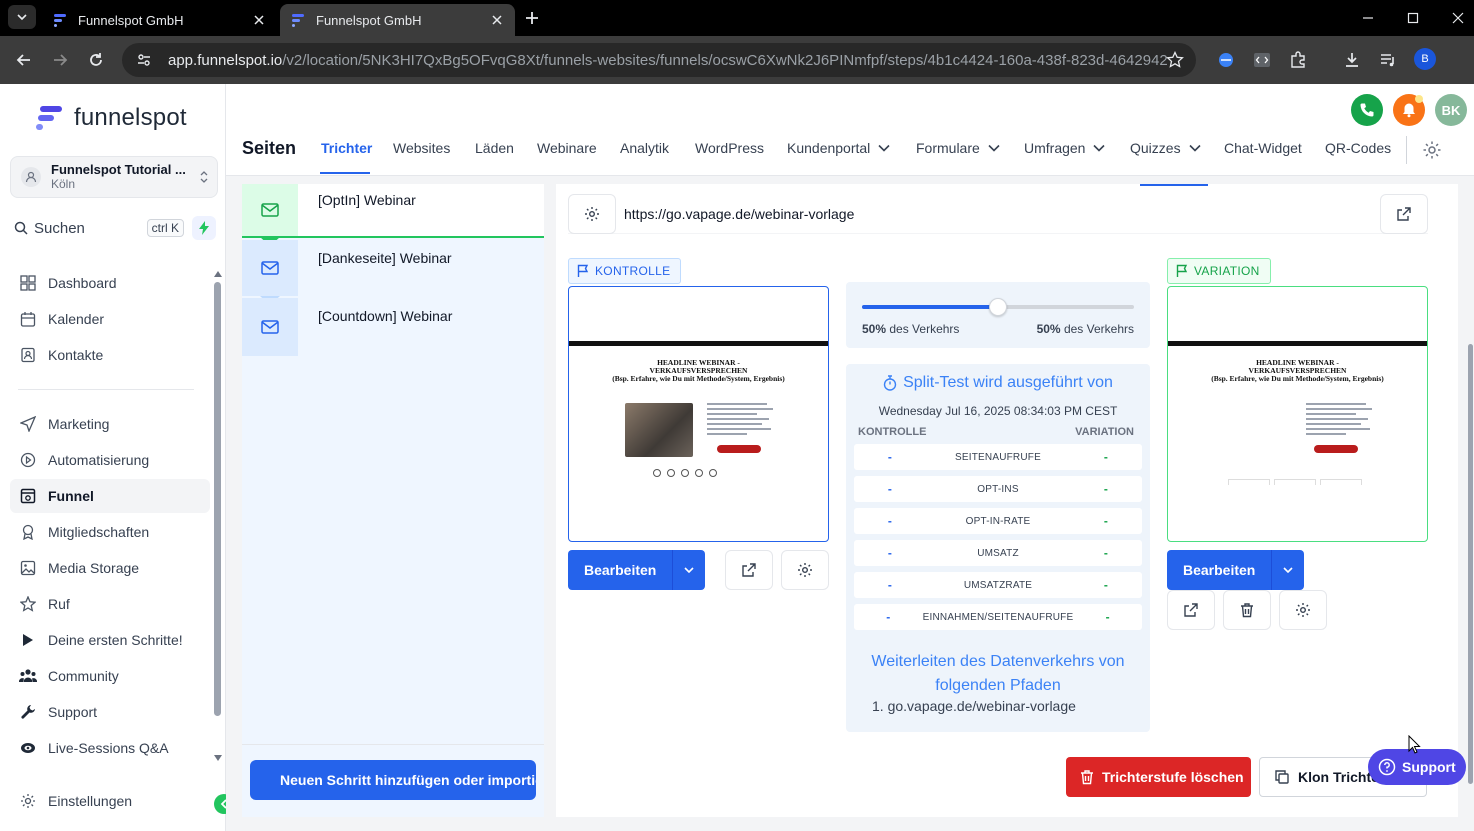 The width and height of the screenshot is (1474, 831). Describe the element at coordinates (110, 712) in the screenshot. I see `sidebar-item-support: Support` at that location.